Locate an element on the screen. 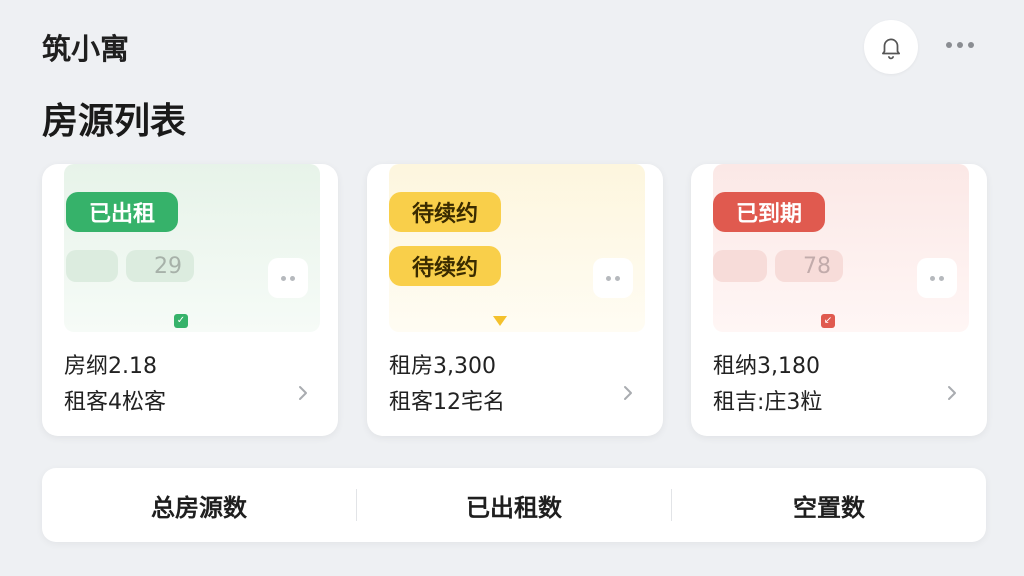 The image size is (1024, 576). page-title: 房源列表 is located at coordinates (114, 121).